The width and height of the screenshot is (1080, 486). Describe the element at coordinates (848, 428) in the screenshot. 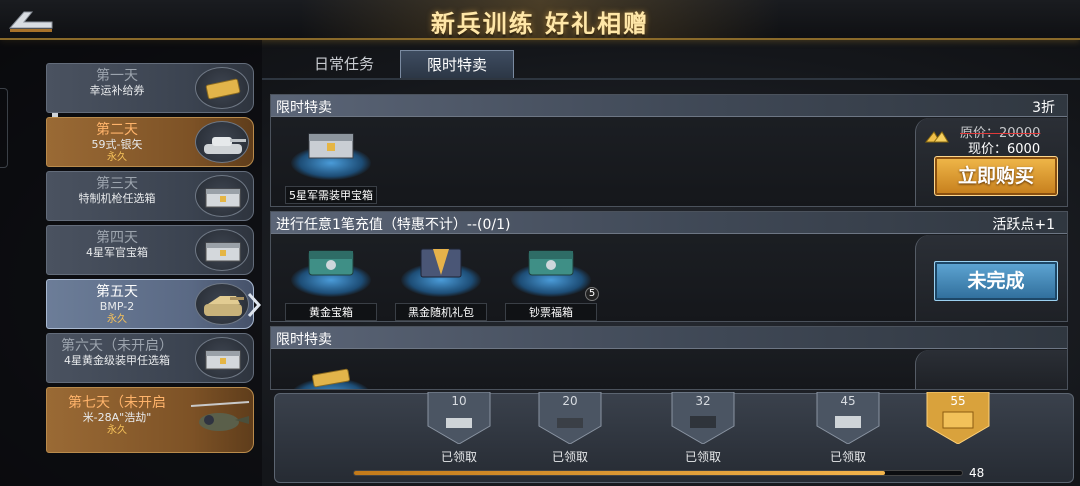

I see `milestone-reward: 45 已领取` at that location.